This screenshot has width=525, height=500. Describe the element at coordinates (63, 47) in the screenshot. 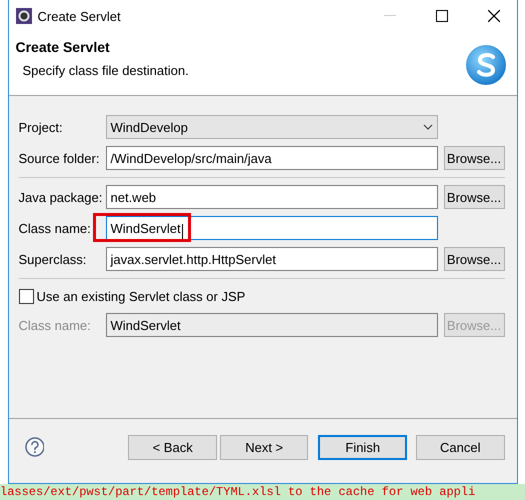

I see `page-title: Create Servlet` at that location.